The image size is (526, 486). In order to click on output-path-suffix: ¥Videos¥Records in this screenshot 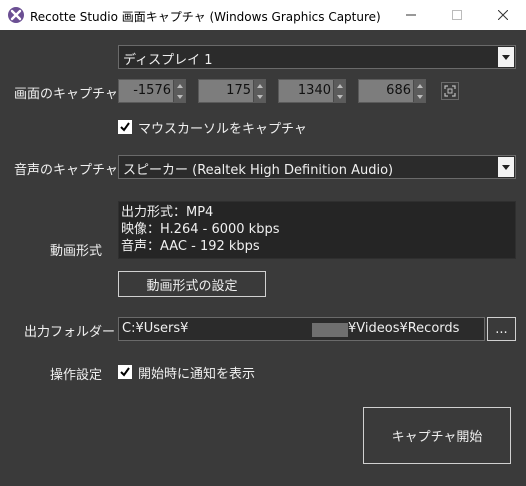, I will do `click(404, 328)`.